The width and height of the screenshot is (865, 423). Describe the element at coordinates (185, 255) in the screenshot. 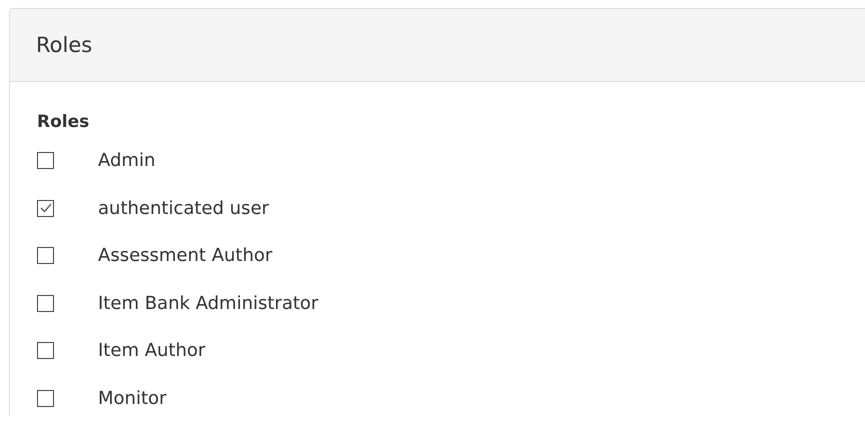

I see `role-label: Assessment Author` at that location.